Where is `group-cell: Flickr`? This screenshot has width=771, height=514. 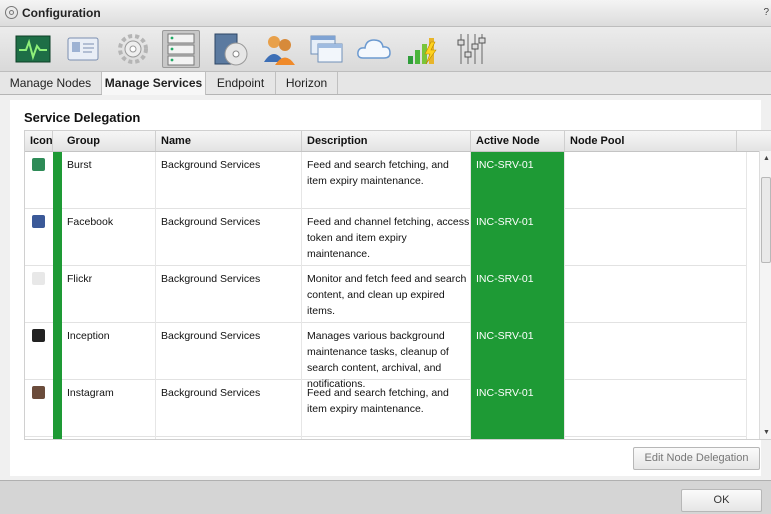
group-cell: Flickr is located at coordinates (109, 294).